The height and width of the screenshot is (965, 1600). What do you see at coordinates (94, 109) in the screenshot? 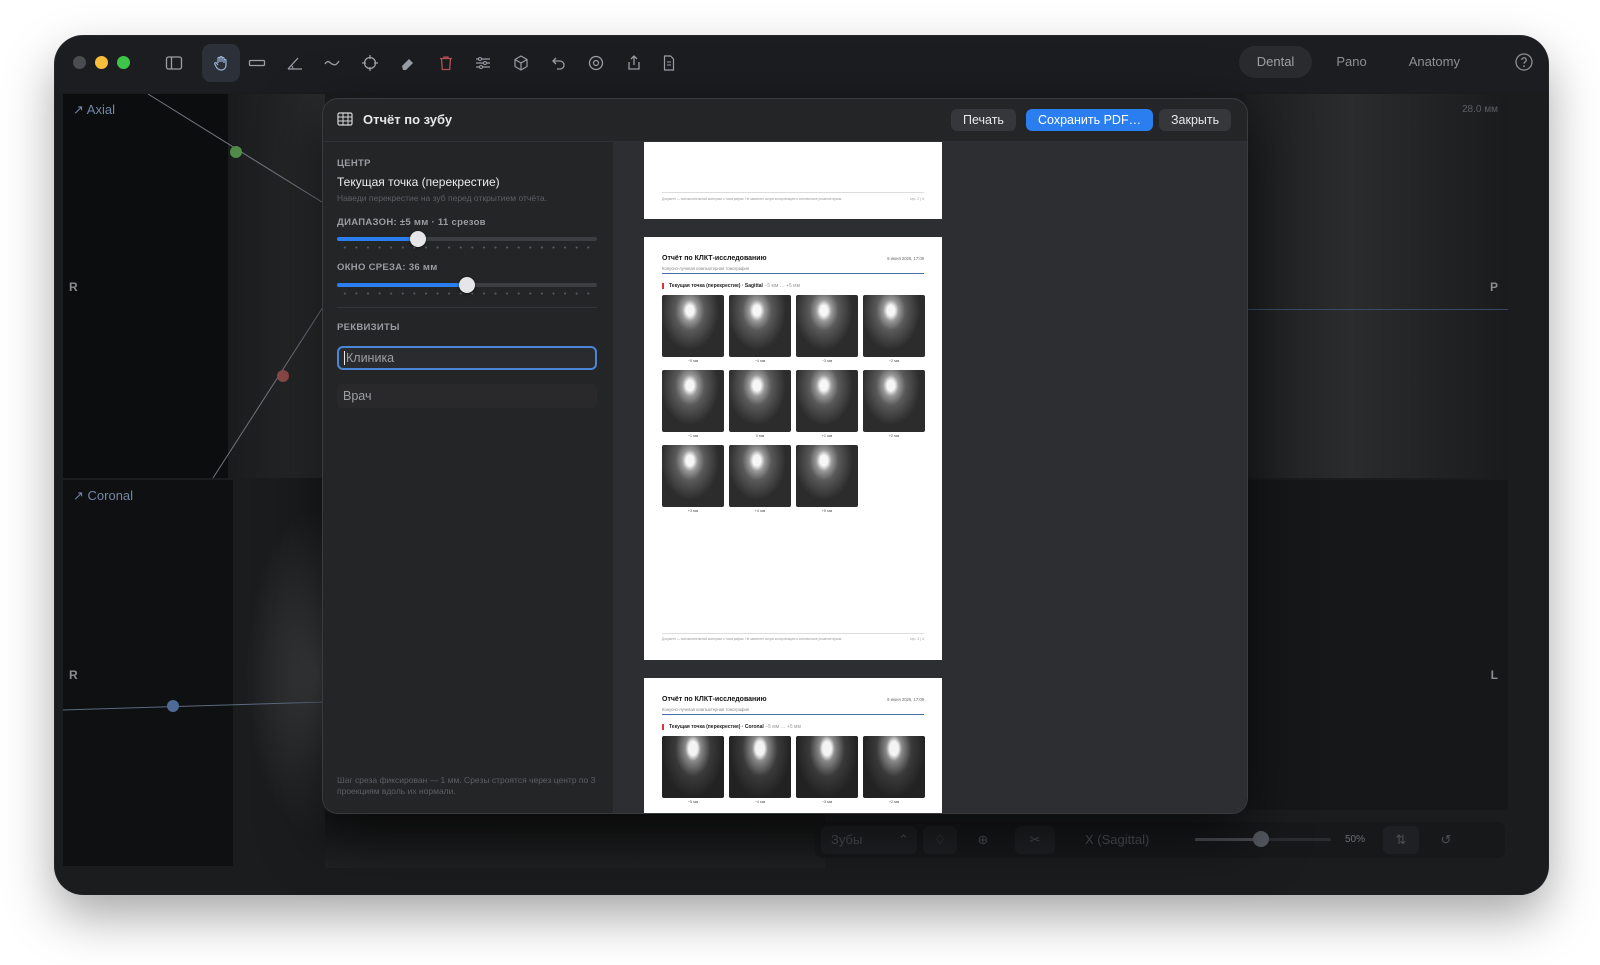
I see `axial-label: ↗ Axial` at bounding box center [94, 109].